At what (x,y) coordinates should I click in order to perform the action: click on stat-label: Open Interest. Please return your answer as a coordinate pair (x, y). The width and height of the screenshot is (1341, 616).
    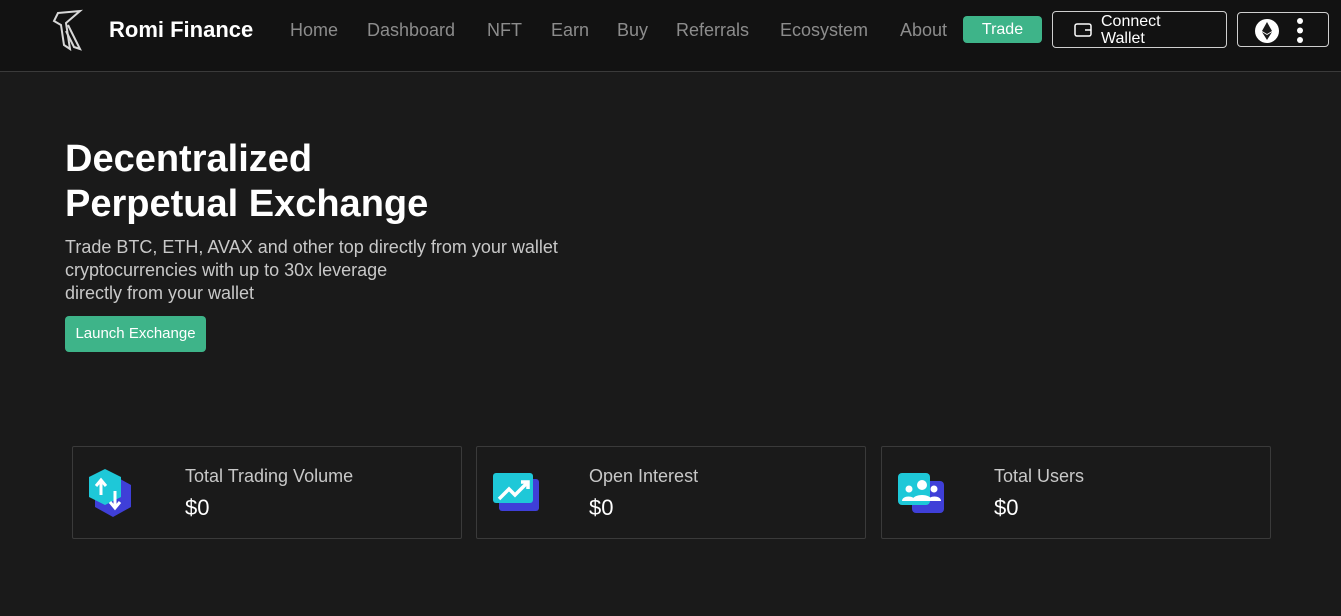
    Looking at the image, I should click on (644, 476).